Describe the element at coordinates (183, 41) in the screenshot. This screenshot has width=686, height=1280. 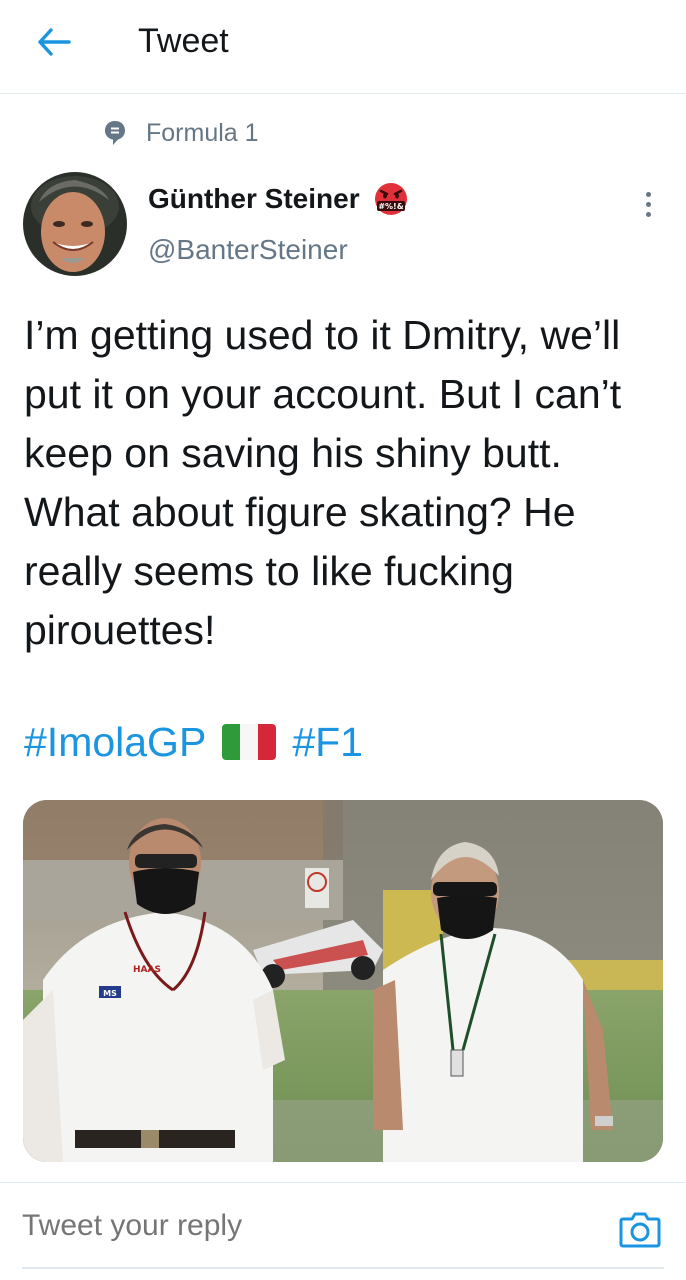
I see `page-title: Tweet` at that location.